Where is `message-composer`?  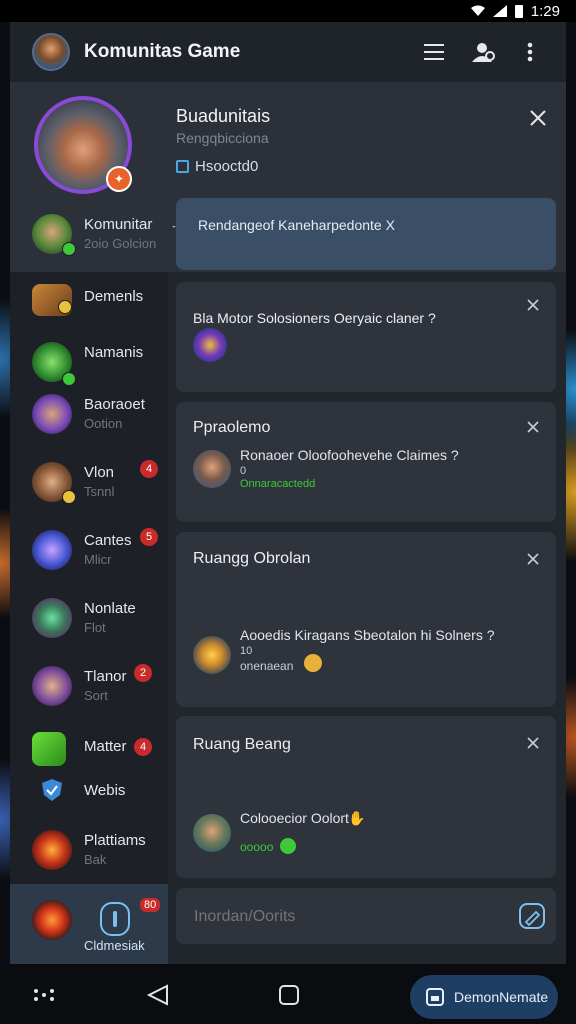
message-composer is located at coordinates (366, 916).